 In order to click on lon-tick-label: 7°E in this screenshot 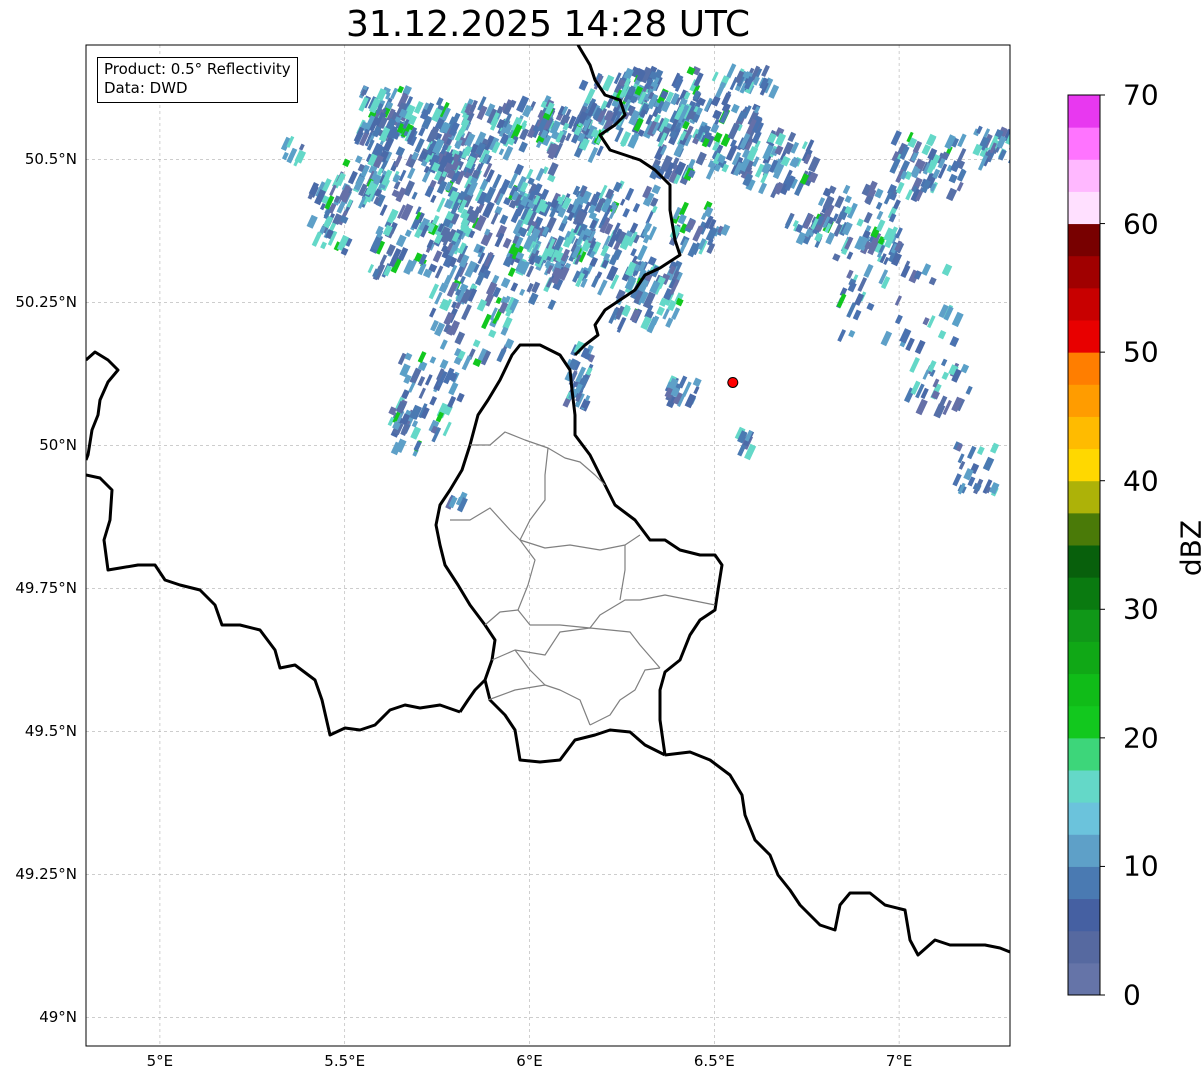, I will do `click(899, 1061)`.